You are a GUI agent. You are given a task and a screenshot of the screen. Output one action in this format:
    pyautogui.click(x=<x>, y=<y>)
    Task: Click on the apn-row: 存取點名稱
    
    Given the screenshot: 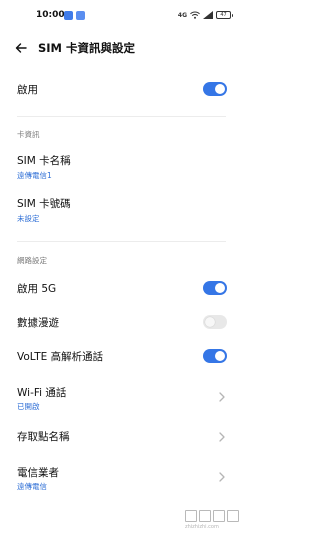 What is the action you would take?
    pyautogui.click(x=121, y=437)
    